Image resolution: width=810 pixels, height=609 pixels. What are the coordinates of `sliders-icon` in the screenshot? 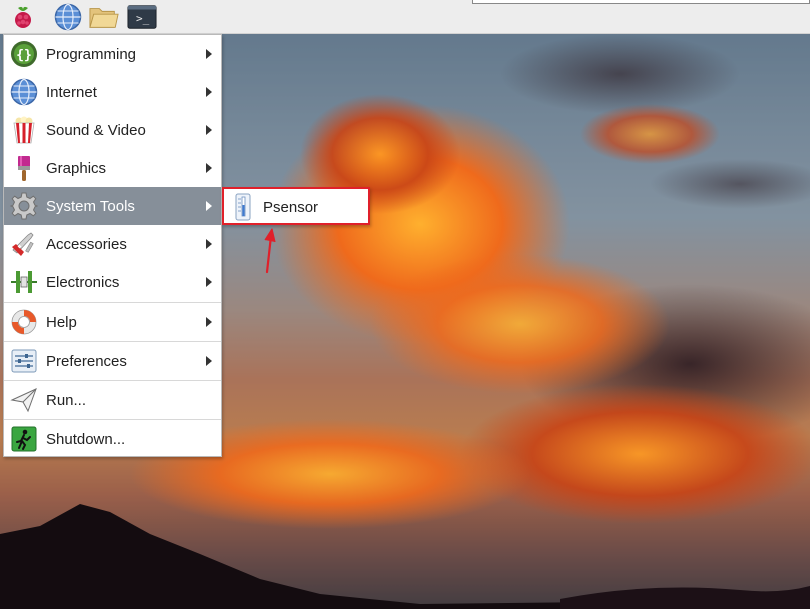 It's located at (24, 361).